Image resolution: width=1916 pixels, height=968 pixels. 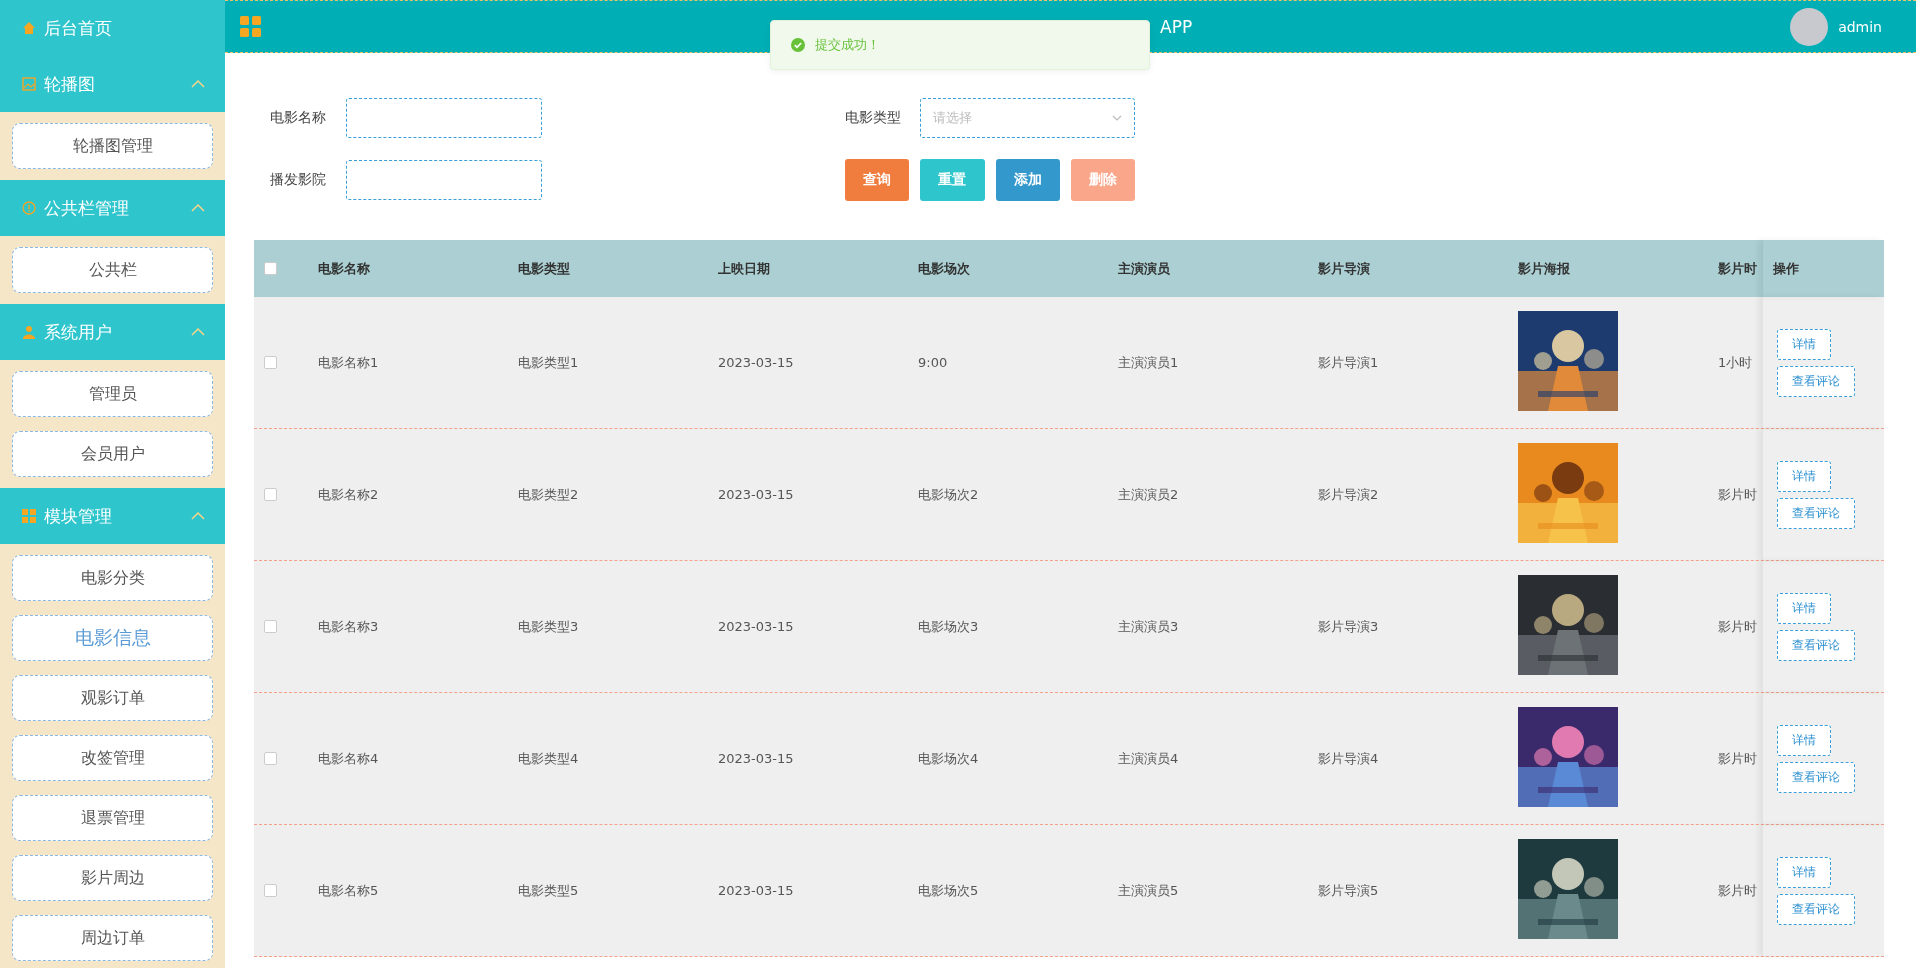 What do you see at coordinates (1144, 268) in the screenshot?
I see `column-header: 主演演员` at bounding box center [1144, 268].